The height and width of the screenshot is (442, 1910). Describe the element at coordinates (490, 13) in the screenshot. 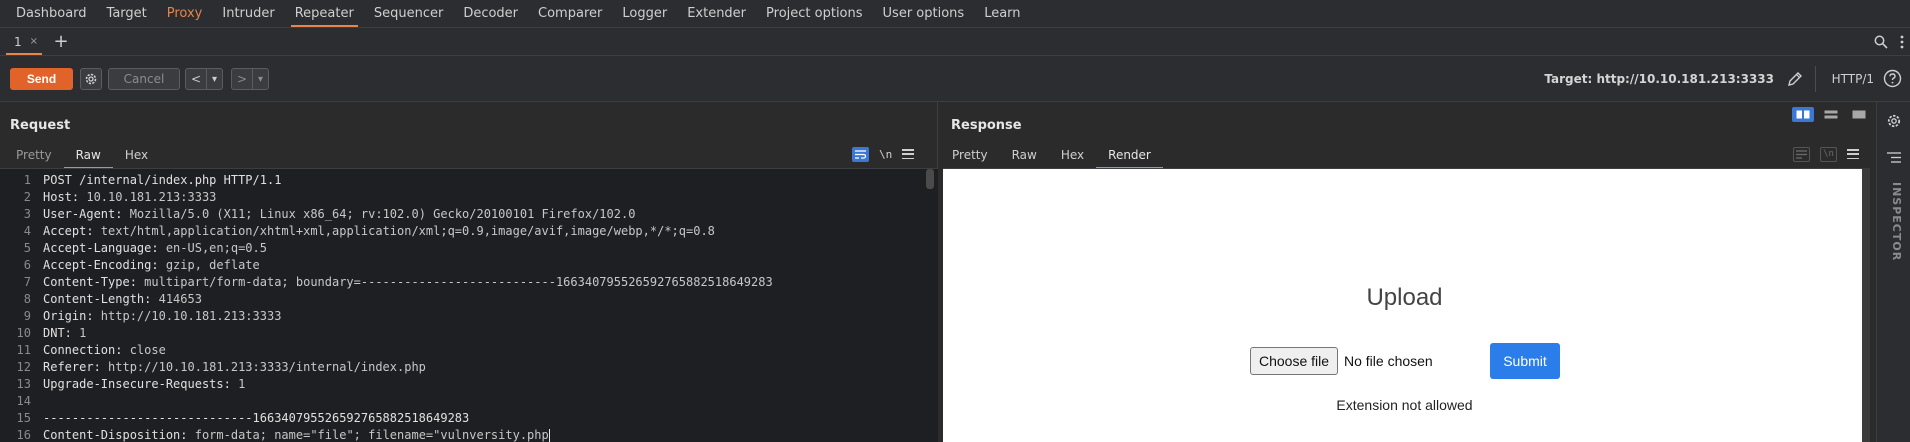

I see `menu-decoder: Decoder` at that location.